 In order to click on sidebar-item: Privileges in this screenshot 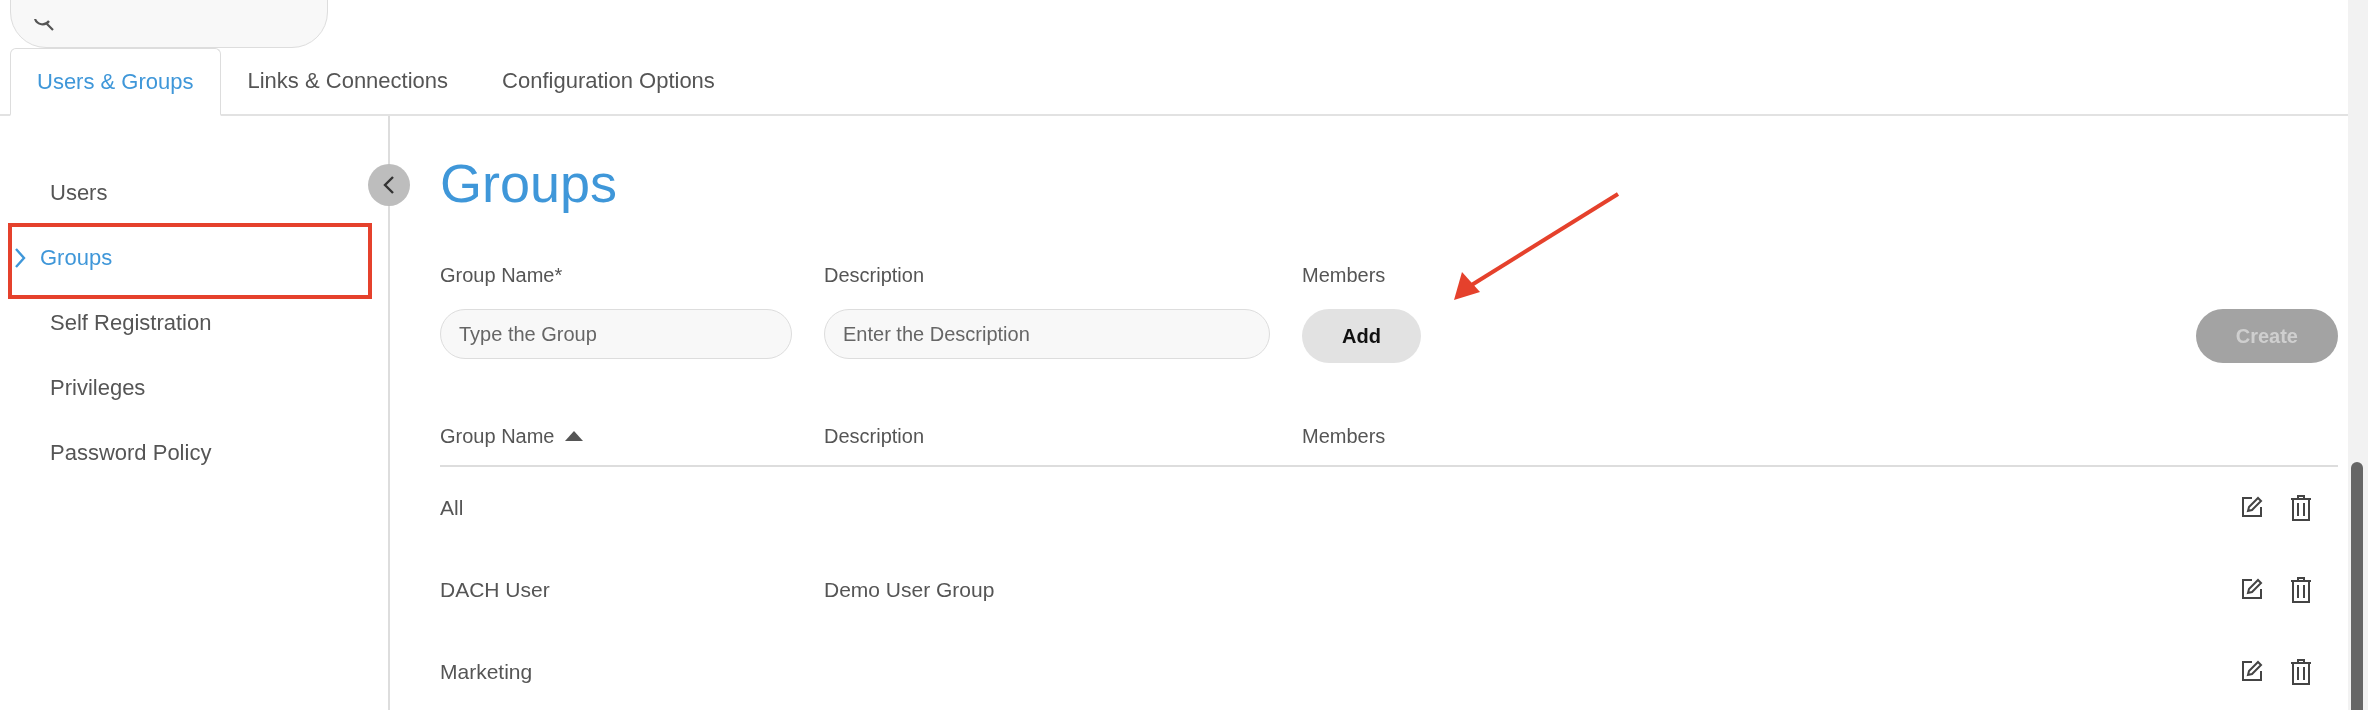, I will do `click(165, 387)`.